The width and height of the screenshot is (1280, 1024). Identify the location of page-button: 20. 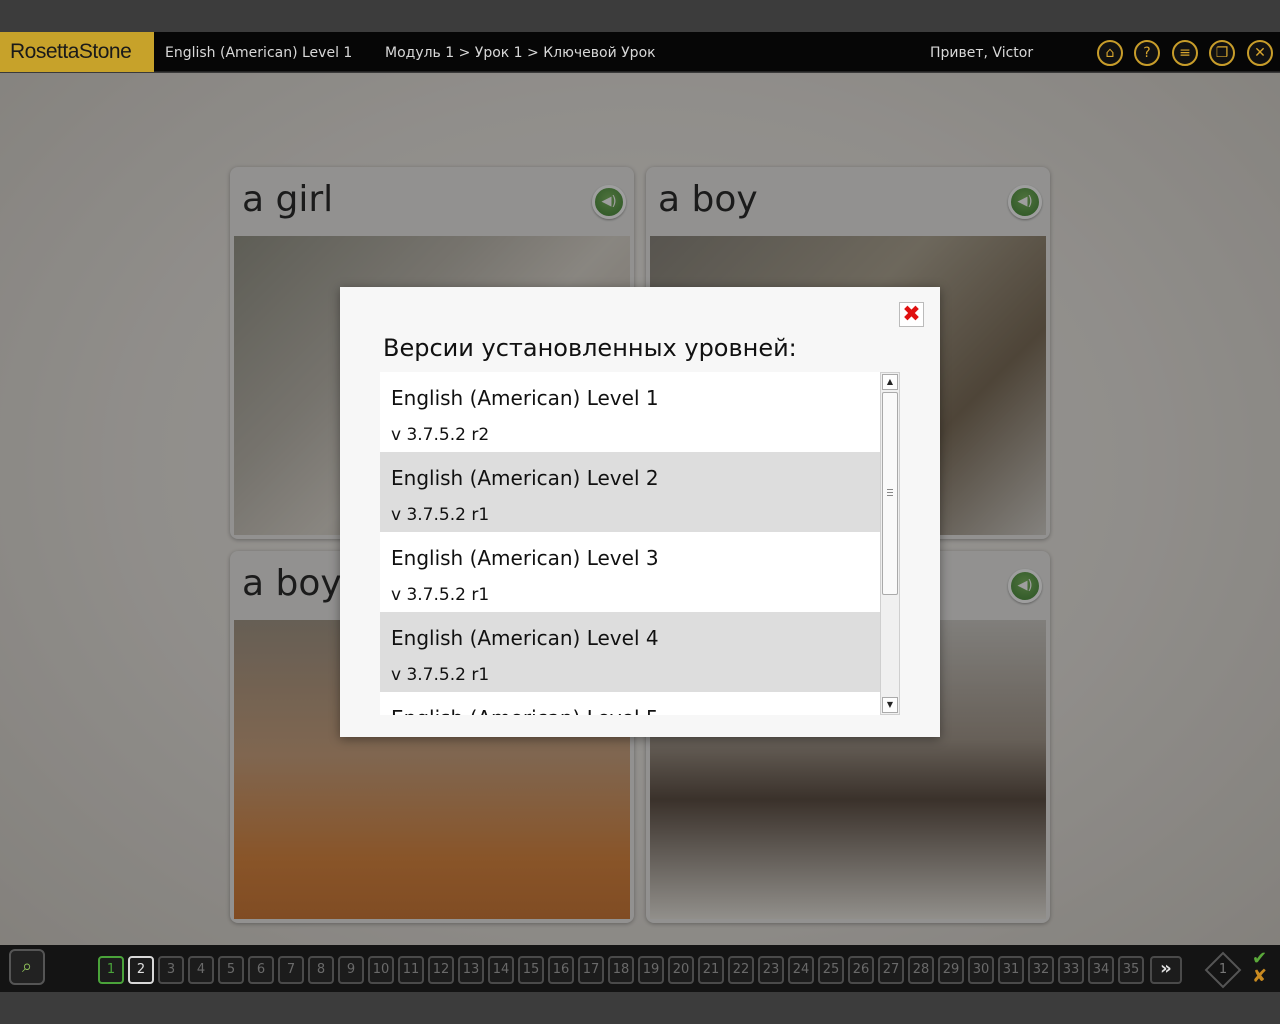
(681, 970).